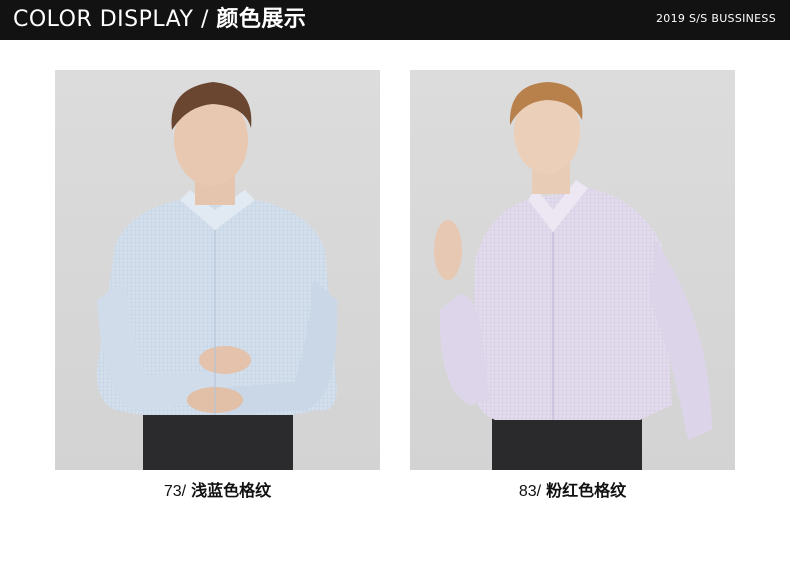 Image resolution: width=790 pixels, height=577 pixels. What do you see at coordinates (111, 19) in the screenshot?
I see `page-title-en: COLOR DISPLAY /` at bounding box center [111, 19].